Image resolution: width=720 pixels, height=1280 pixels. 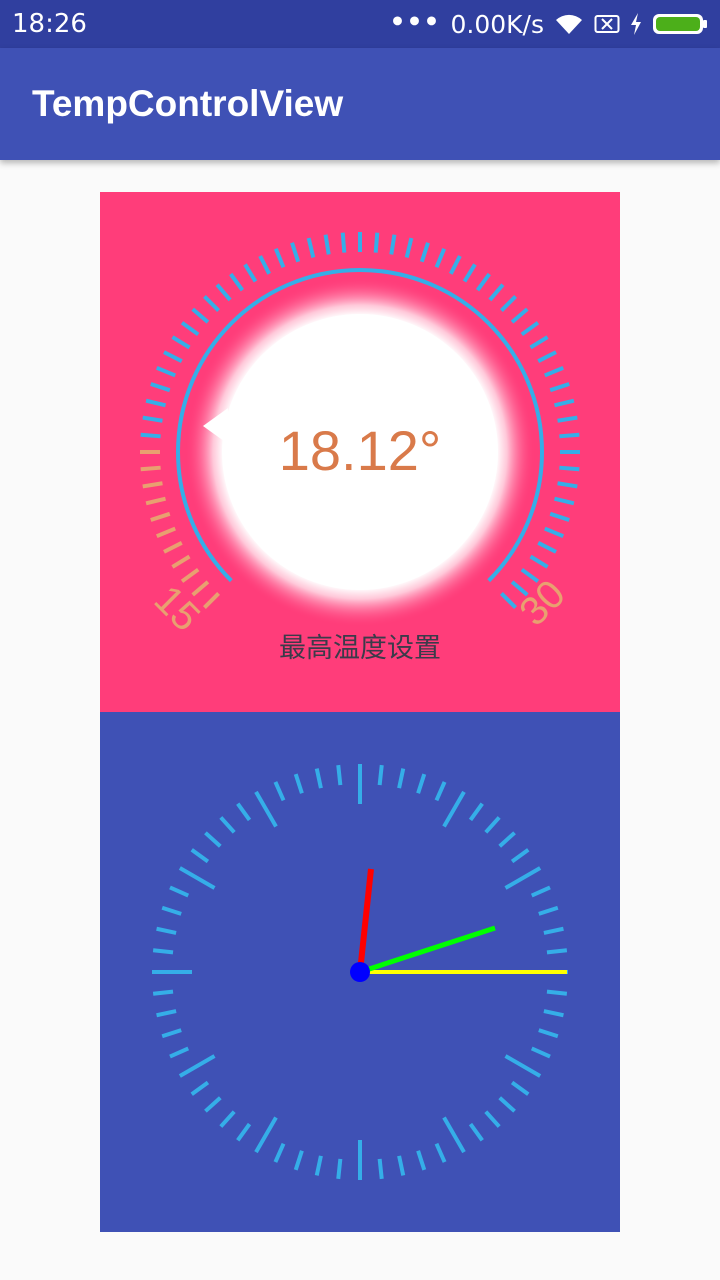 What do you see at coordinates (360, 648) in the screenshot?
I see `temp-caption: 最高温度设置` at bounding box center [360, 648].